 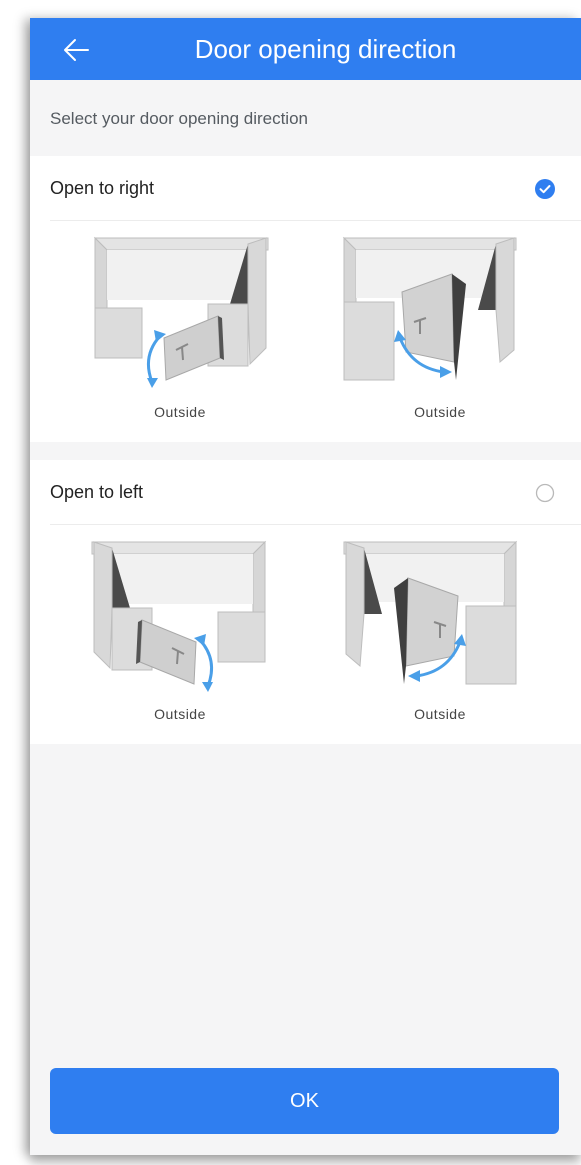 What do you see at coordinates (102, 188) in the screenshot?
I see `option-label: Open to right` at bounding box center [102, 188].